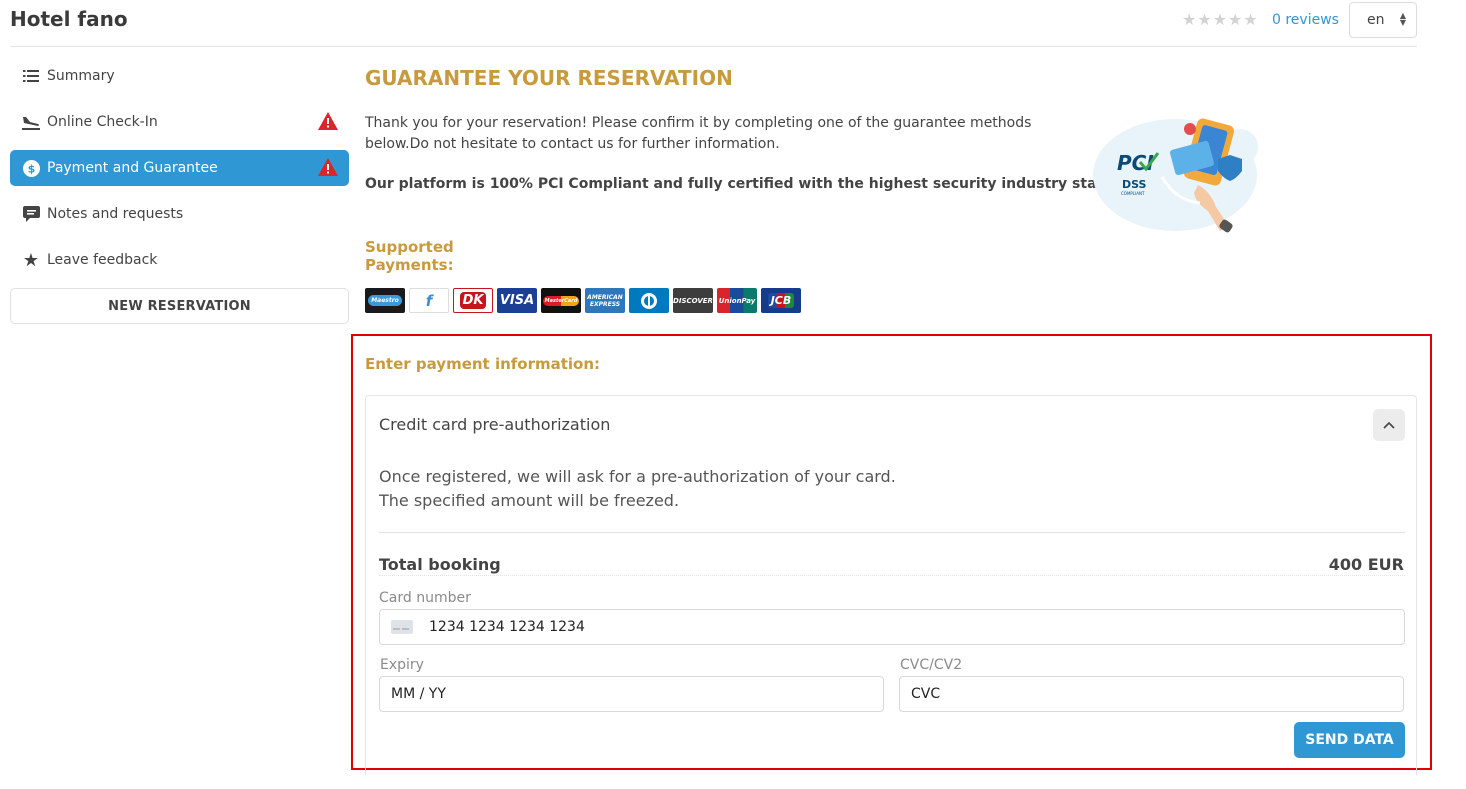 The height and width of the screenshot is (789, 1466). I want to click on chevron-up-icon, so click(1389, 425).